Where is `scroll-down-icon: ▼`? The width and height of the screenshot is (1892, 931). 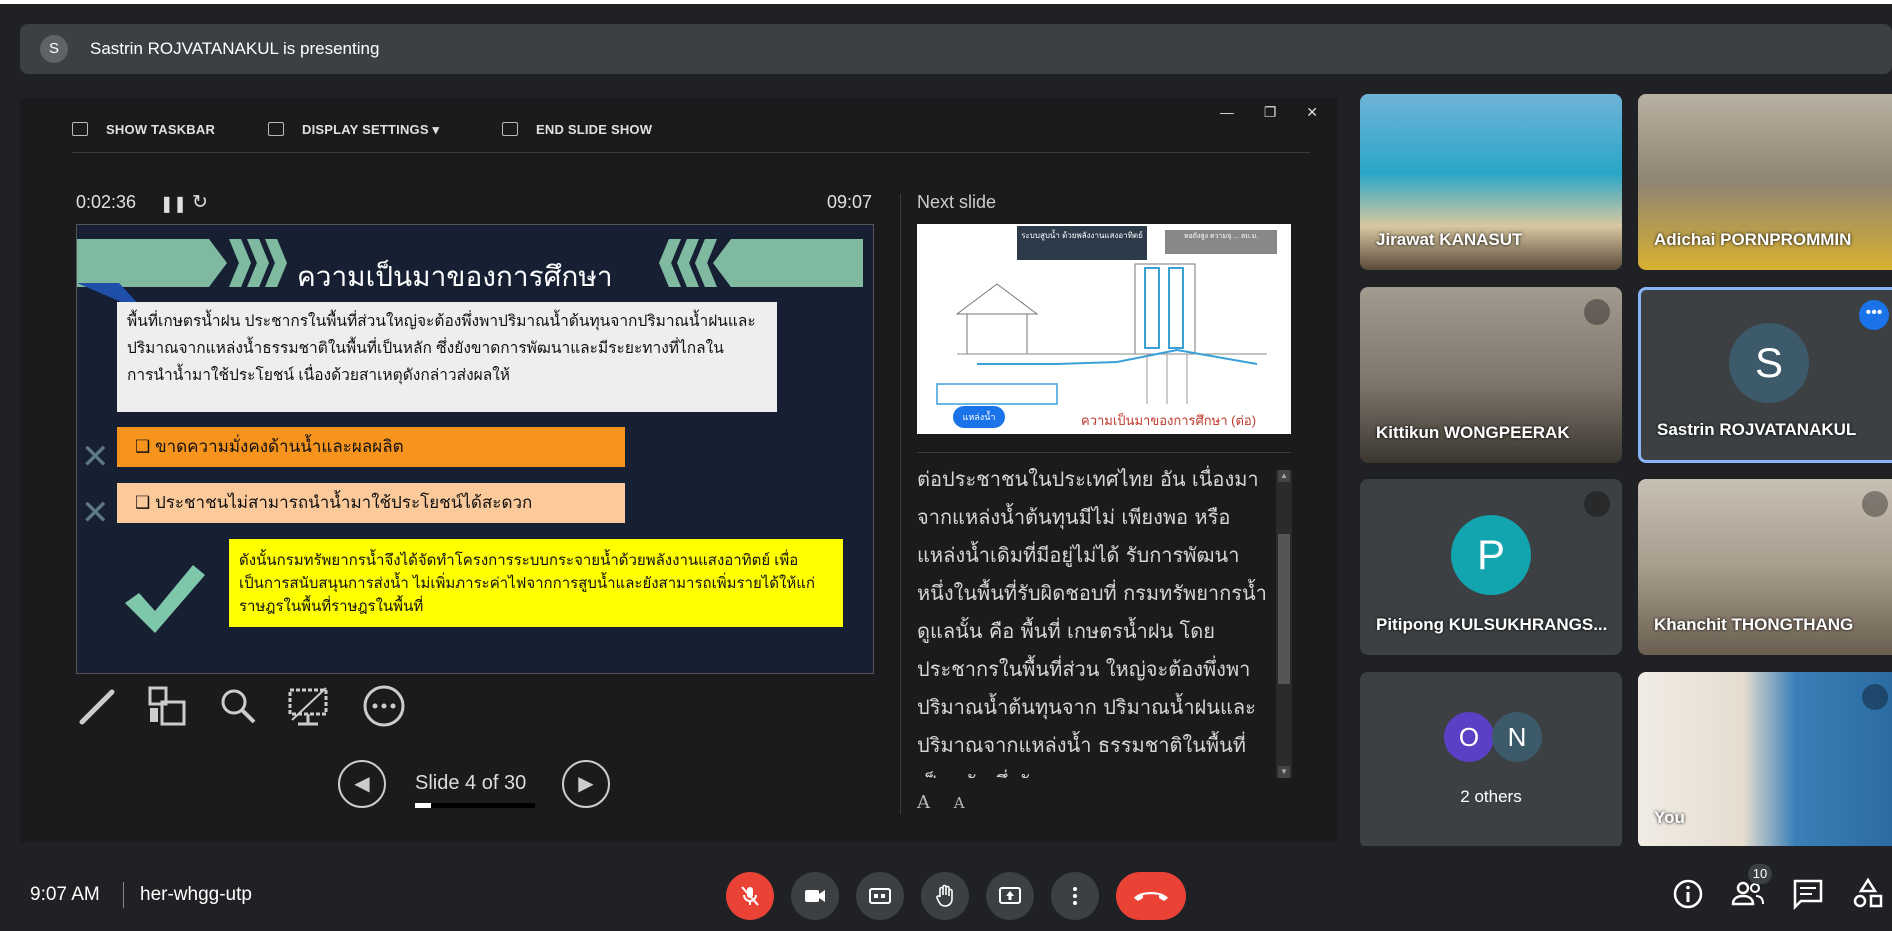
scroll-down-icon: ▼ is located at coordinates (1284, 772).